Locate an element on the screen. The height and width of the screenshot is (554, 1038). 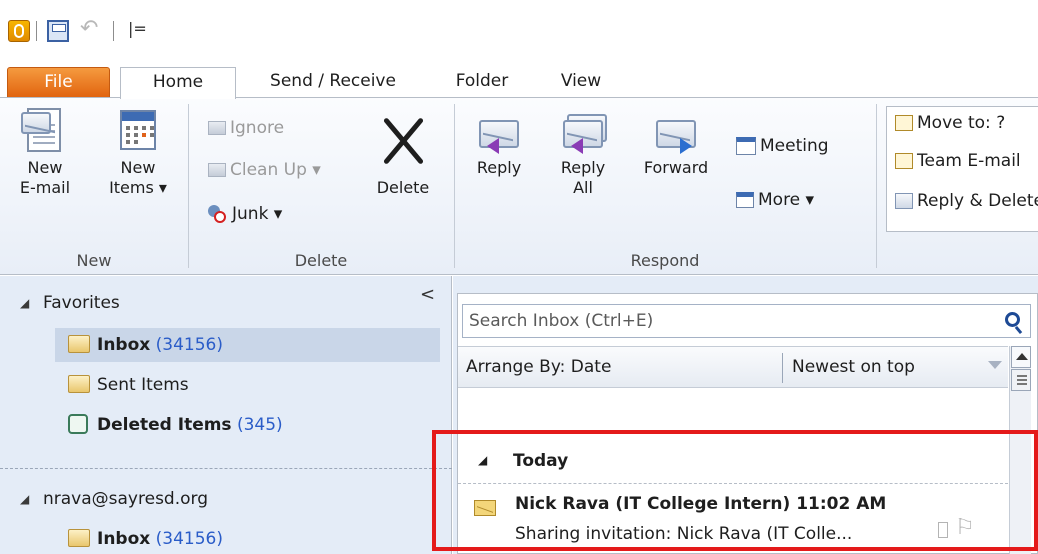
ignore-label: Ignore is located at coordinates (257, 128).